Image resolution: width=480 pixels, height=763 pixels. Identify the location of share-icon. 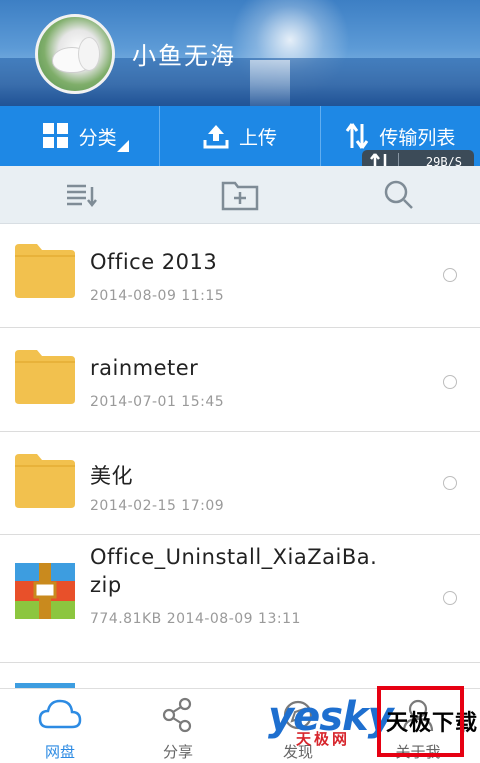
(177, 715).